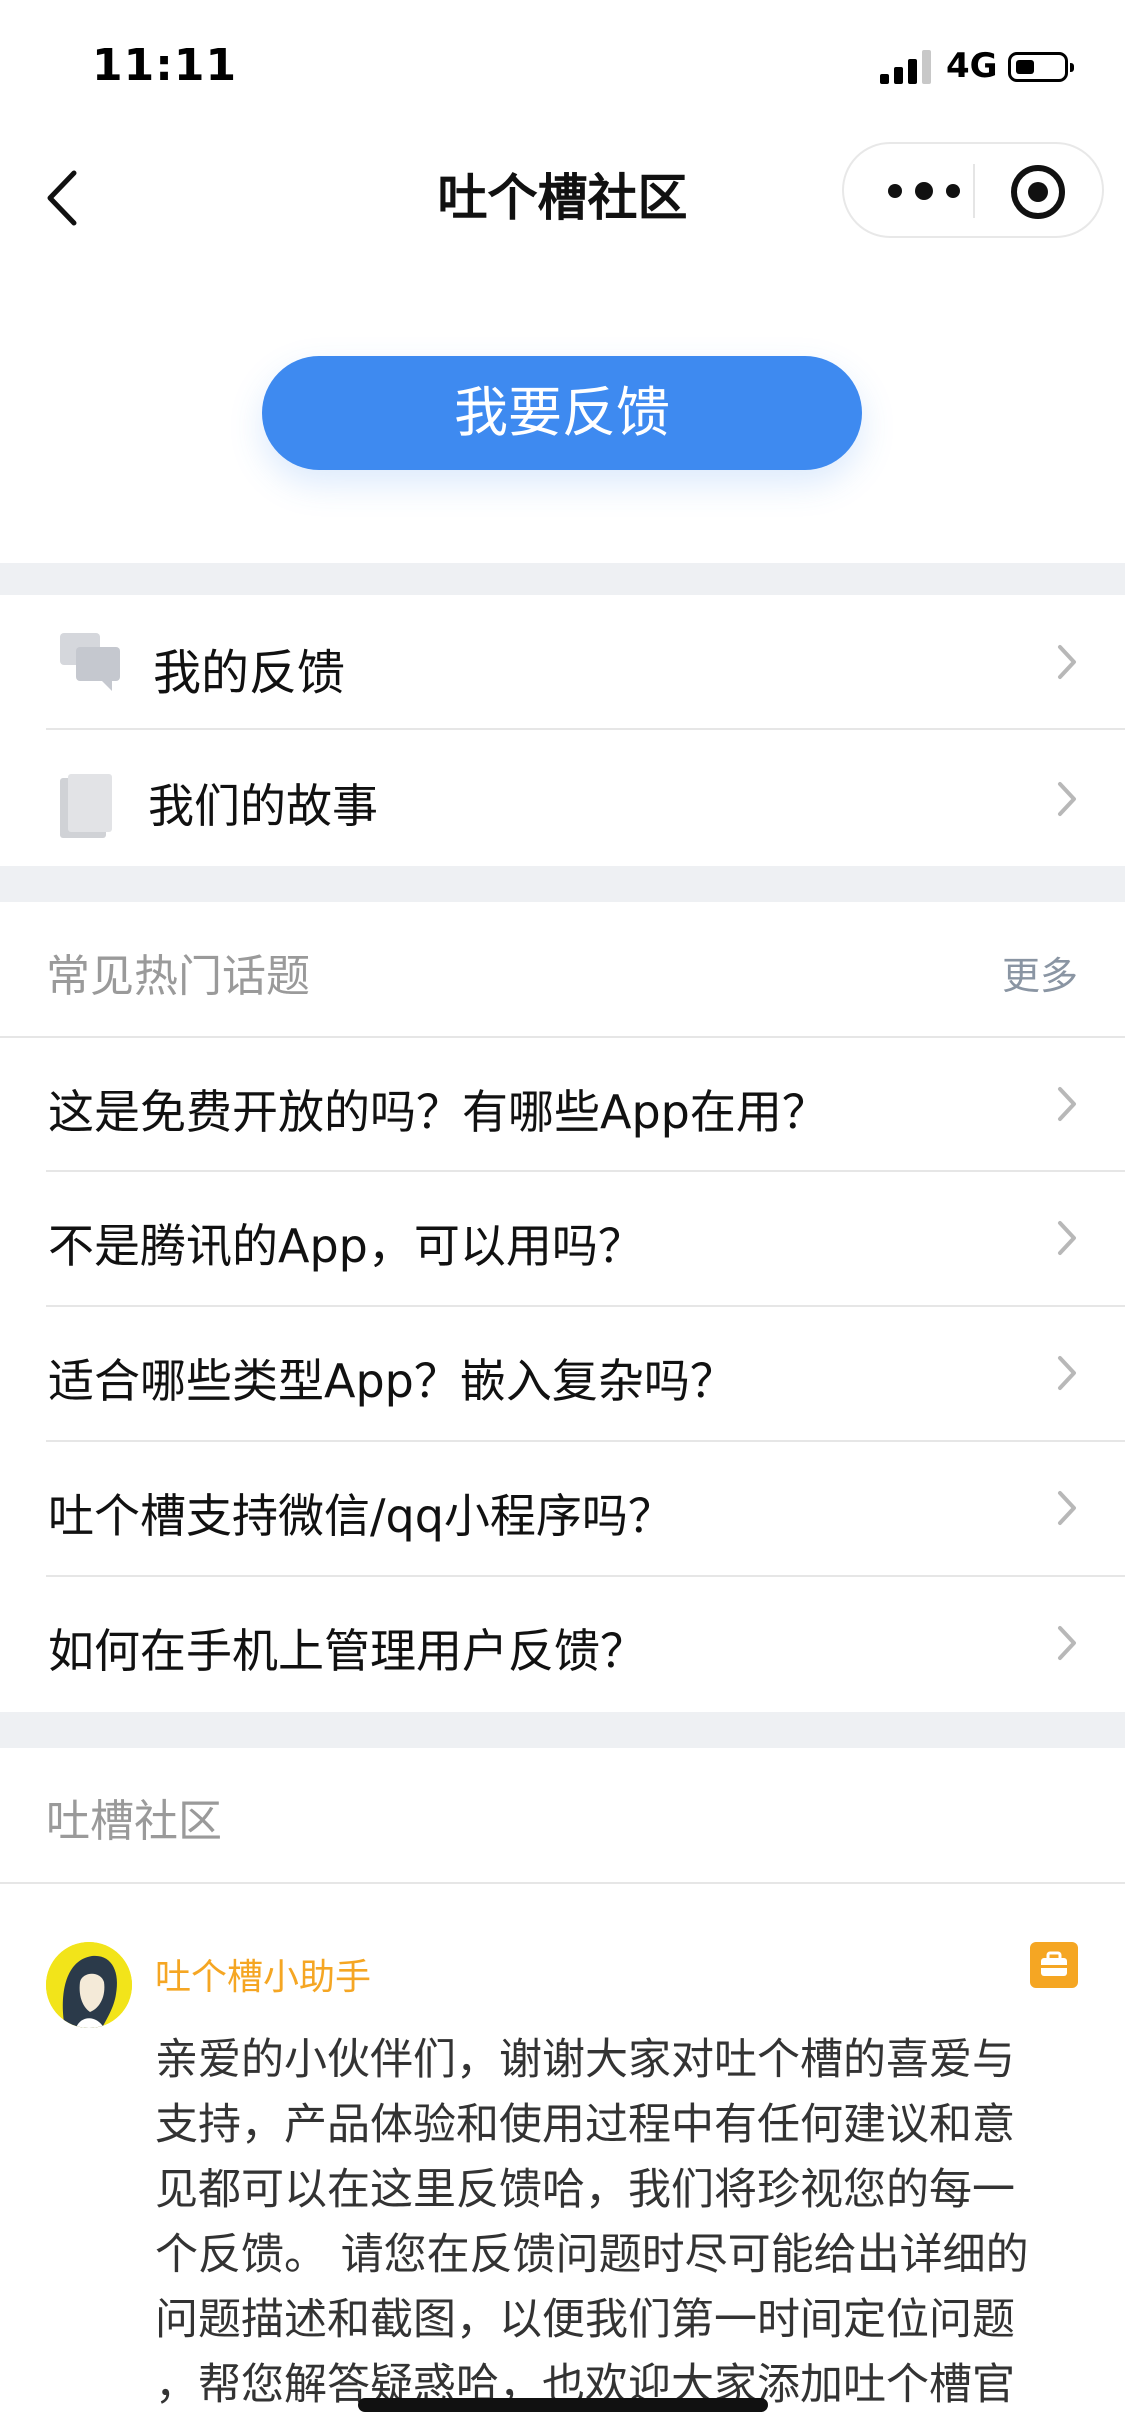  I want to click on menu-our-story: 我们的故事, so click(562, 797).